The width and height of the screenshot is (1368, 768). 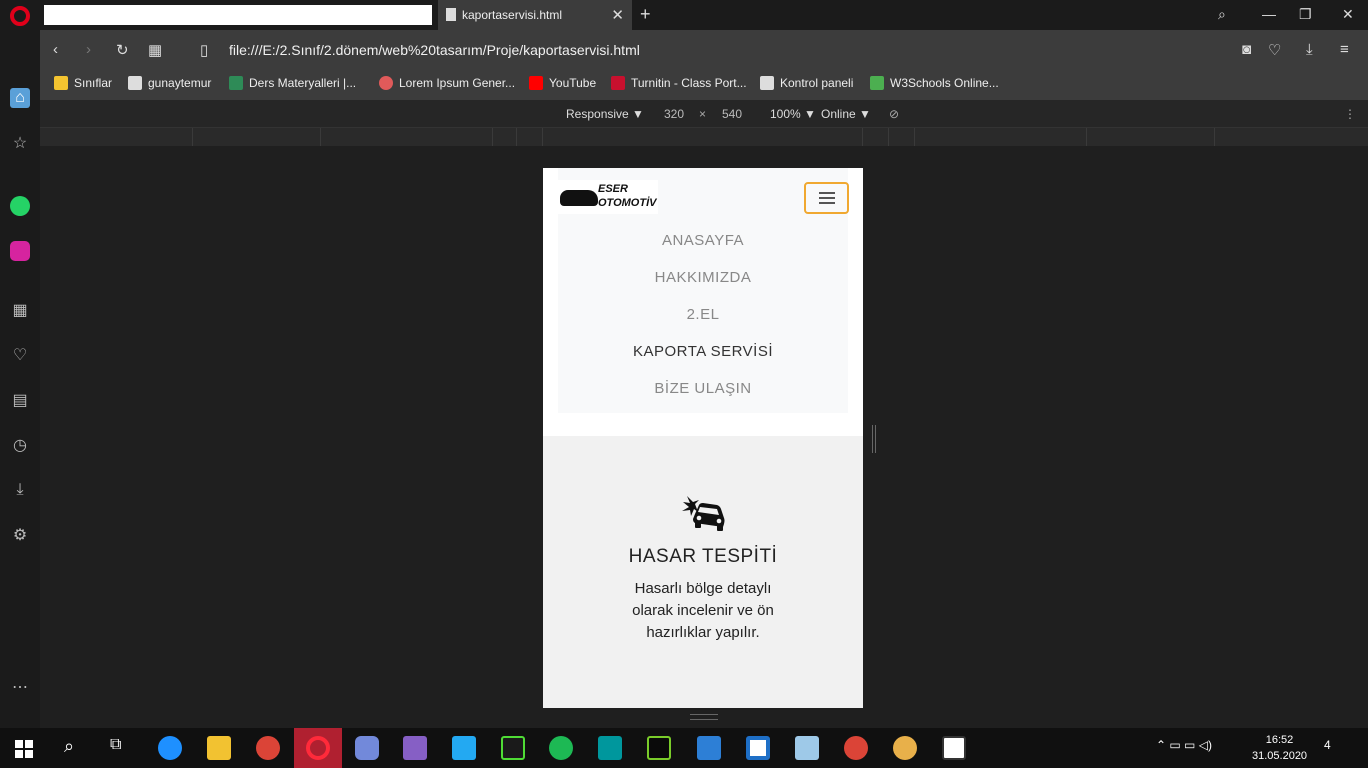 I want to click on task-view-icon: ⧉, so click(x=115, y=745).